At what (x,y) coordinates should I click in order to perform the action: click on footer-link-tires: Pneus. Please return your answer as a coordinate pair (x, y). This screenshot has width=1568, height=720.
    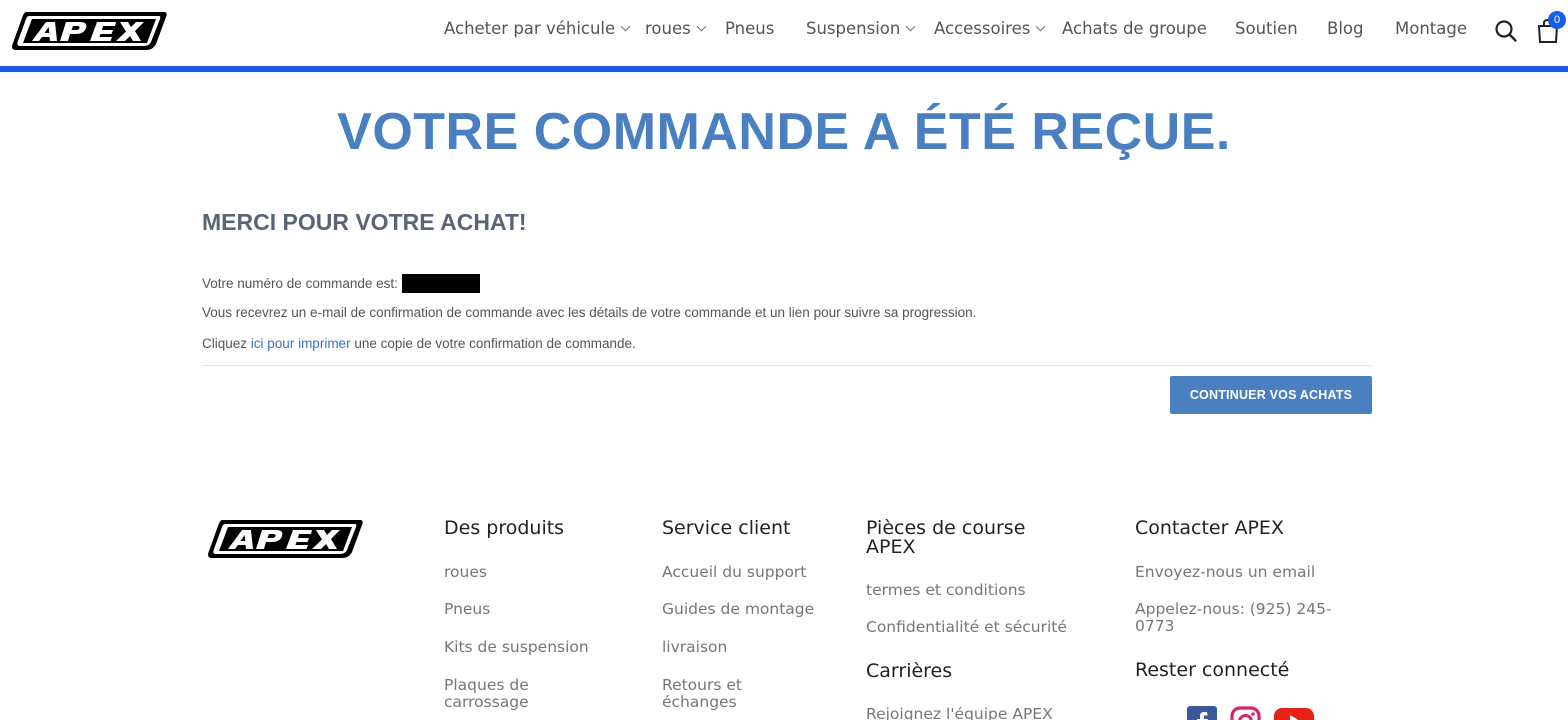
    Looking at the image, I should click on (467, 609).